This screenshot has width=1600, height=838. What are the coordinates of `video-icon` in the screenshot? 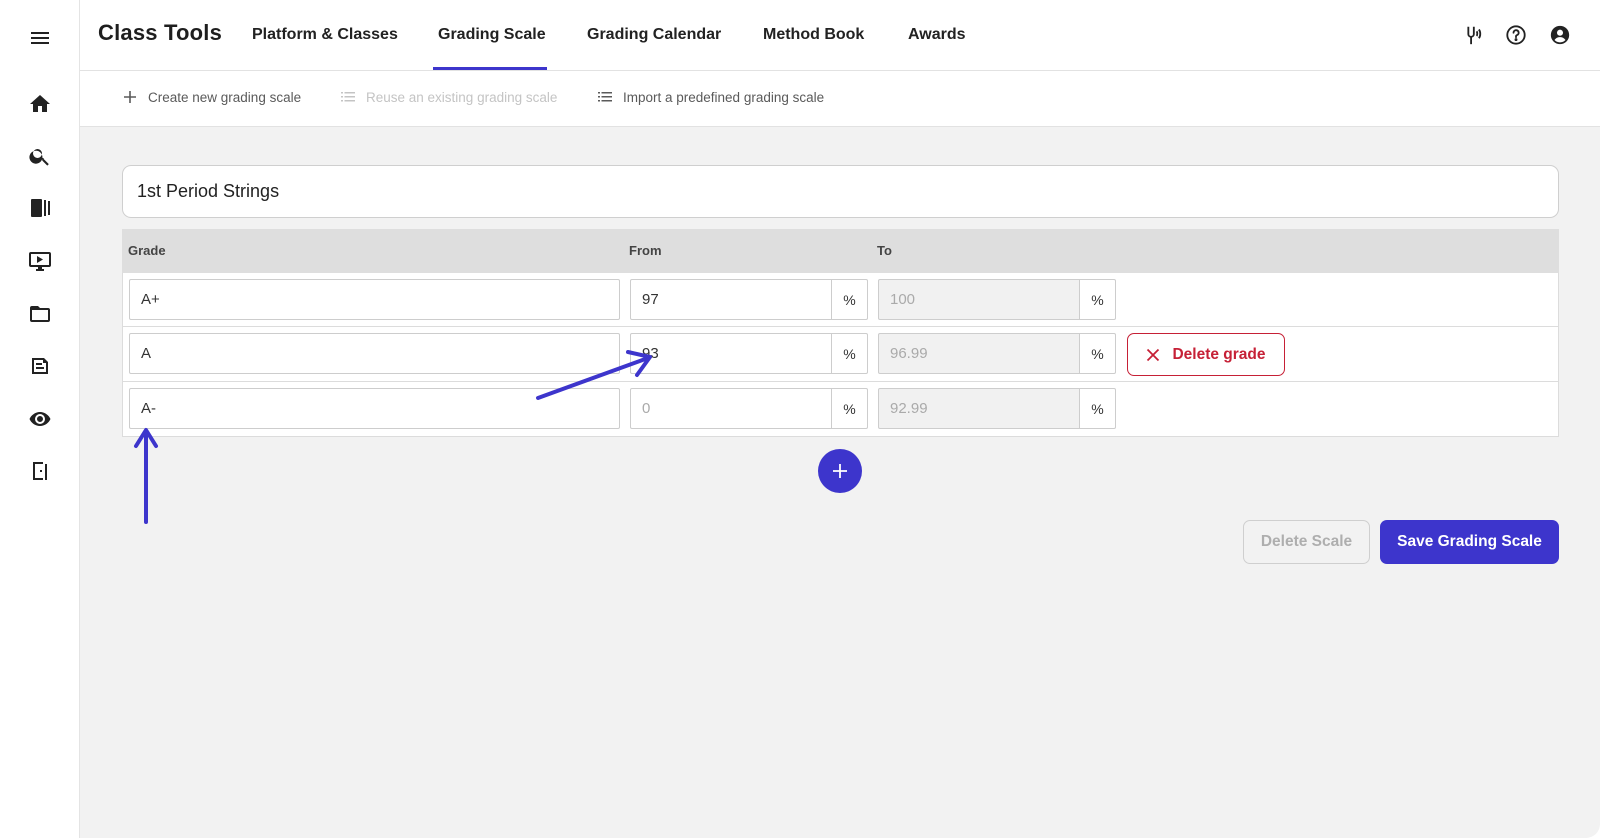 It's located at (40, 261).